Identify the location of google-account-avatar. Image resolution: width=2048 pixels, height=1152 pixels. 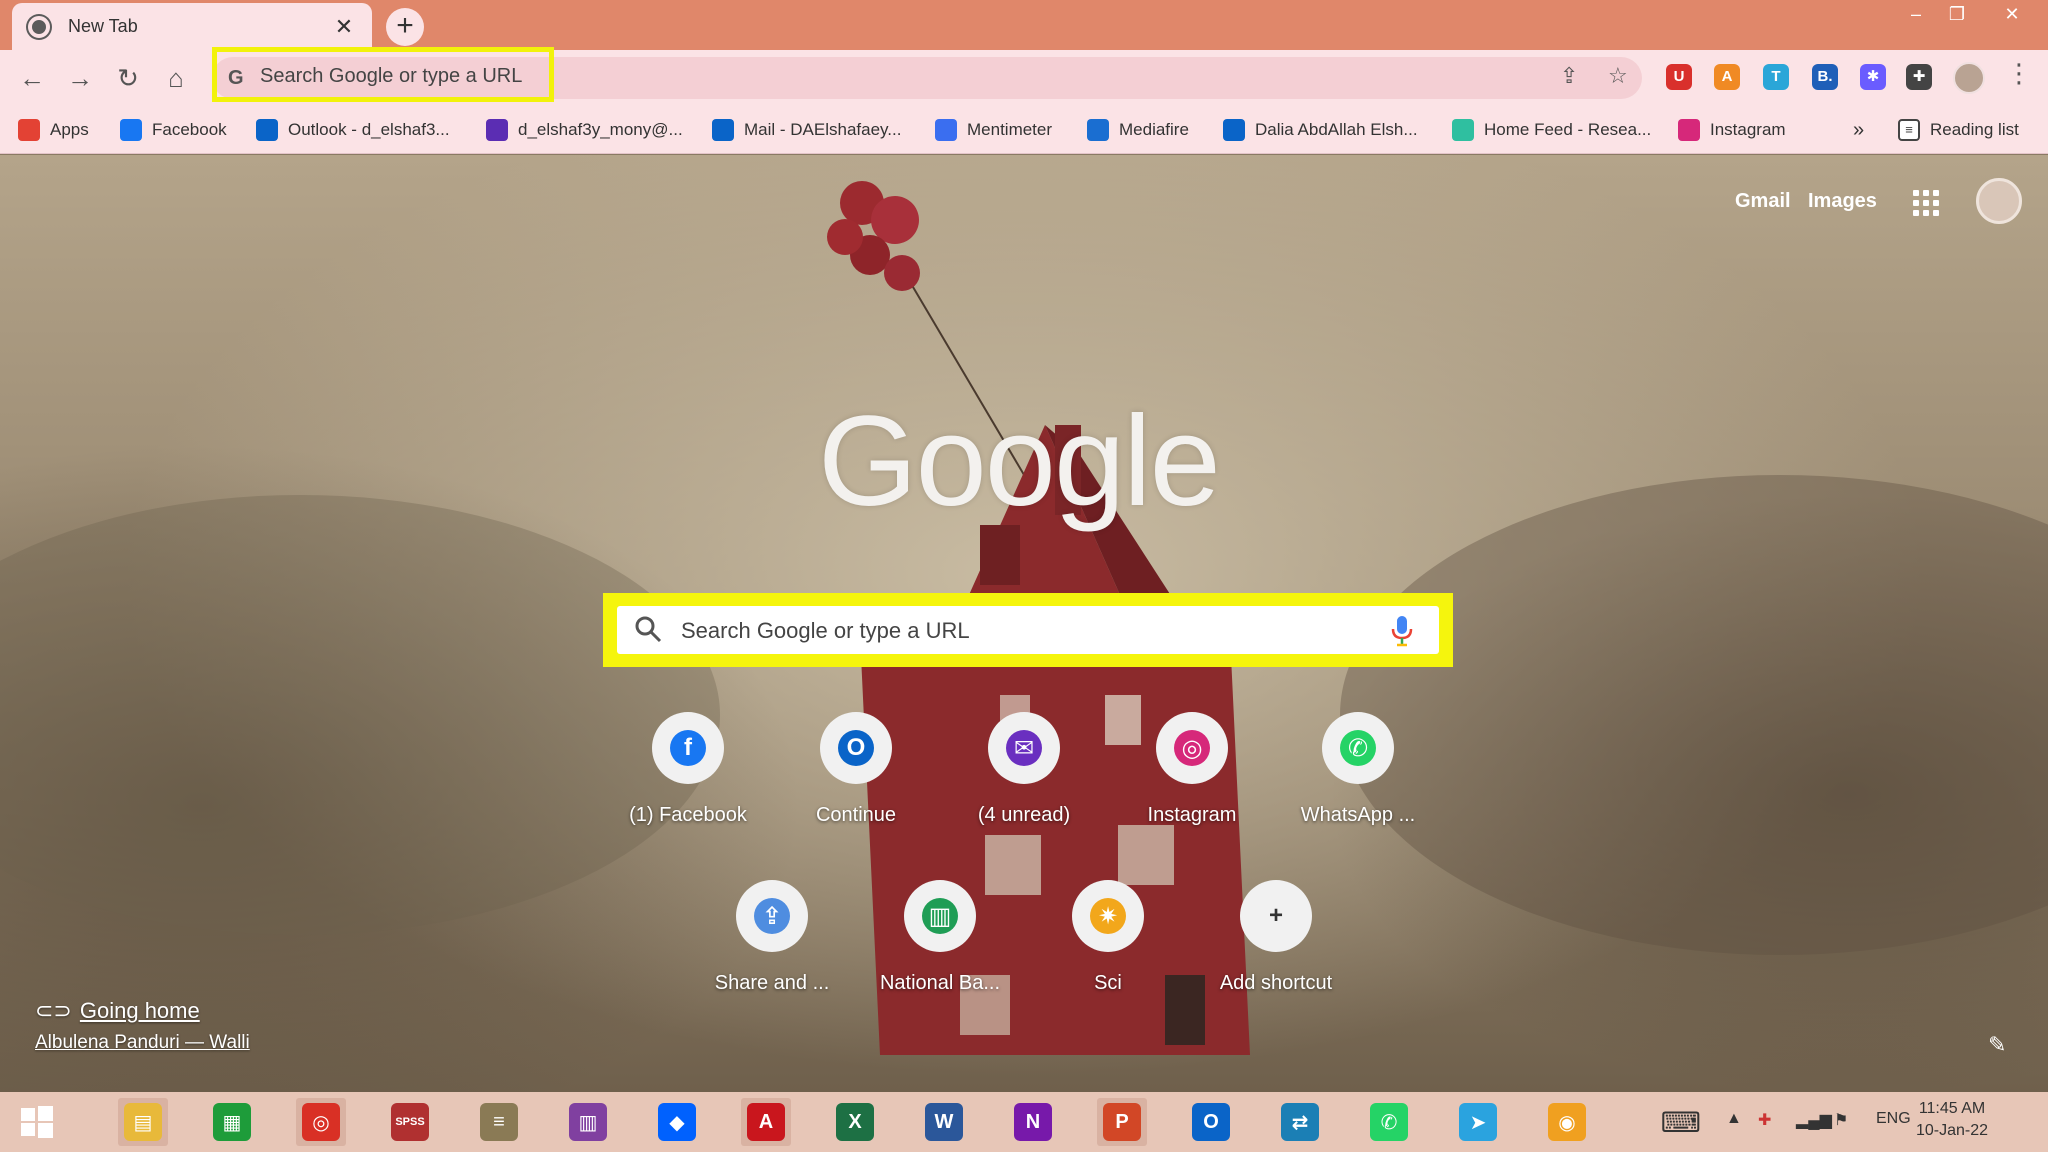
(1999, 201).